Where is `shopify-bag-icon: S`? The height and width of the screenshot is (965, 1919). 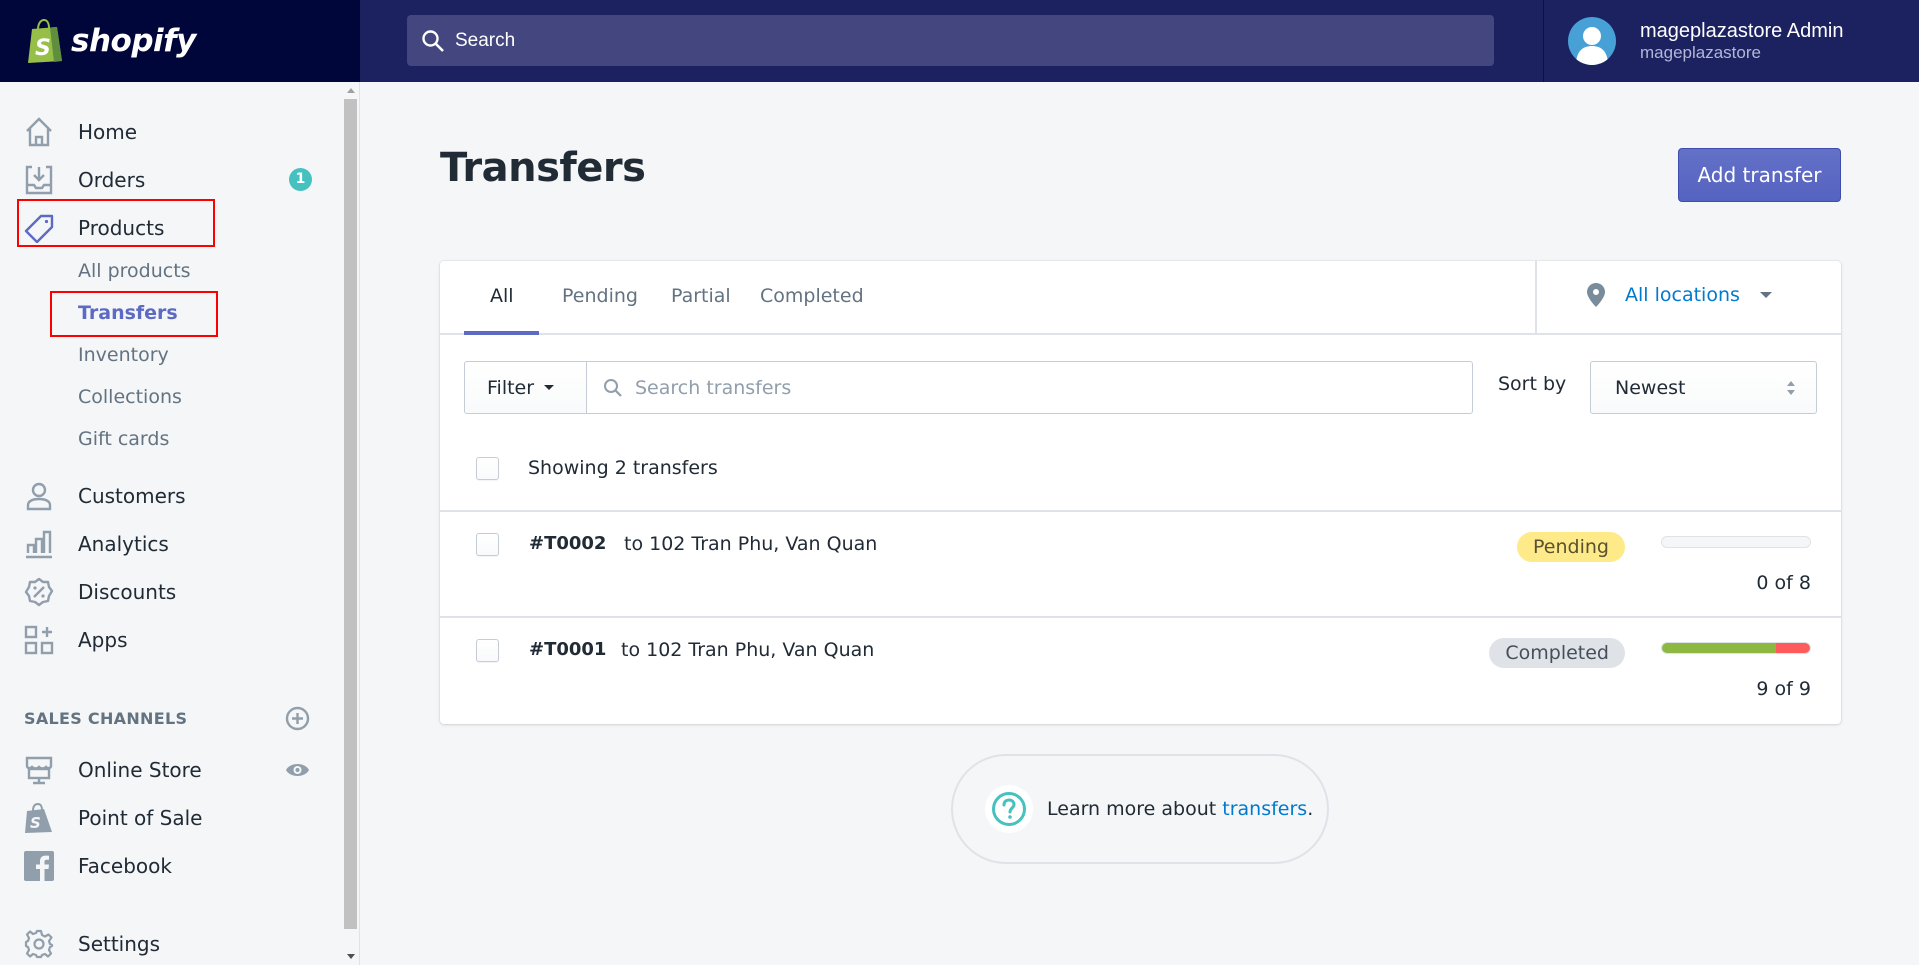
shopify-bag-icon: S is located at coordinates (45, 41).